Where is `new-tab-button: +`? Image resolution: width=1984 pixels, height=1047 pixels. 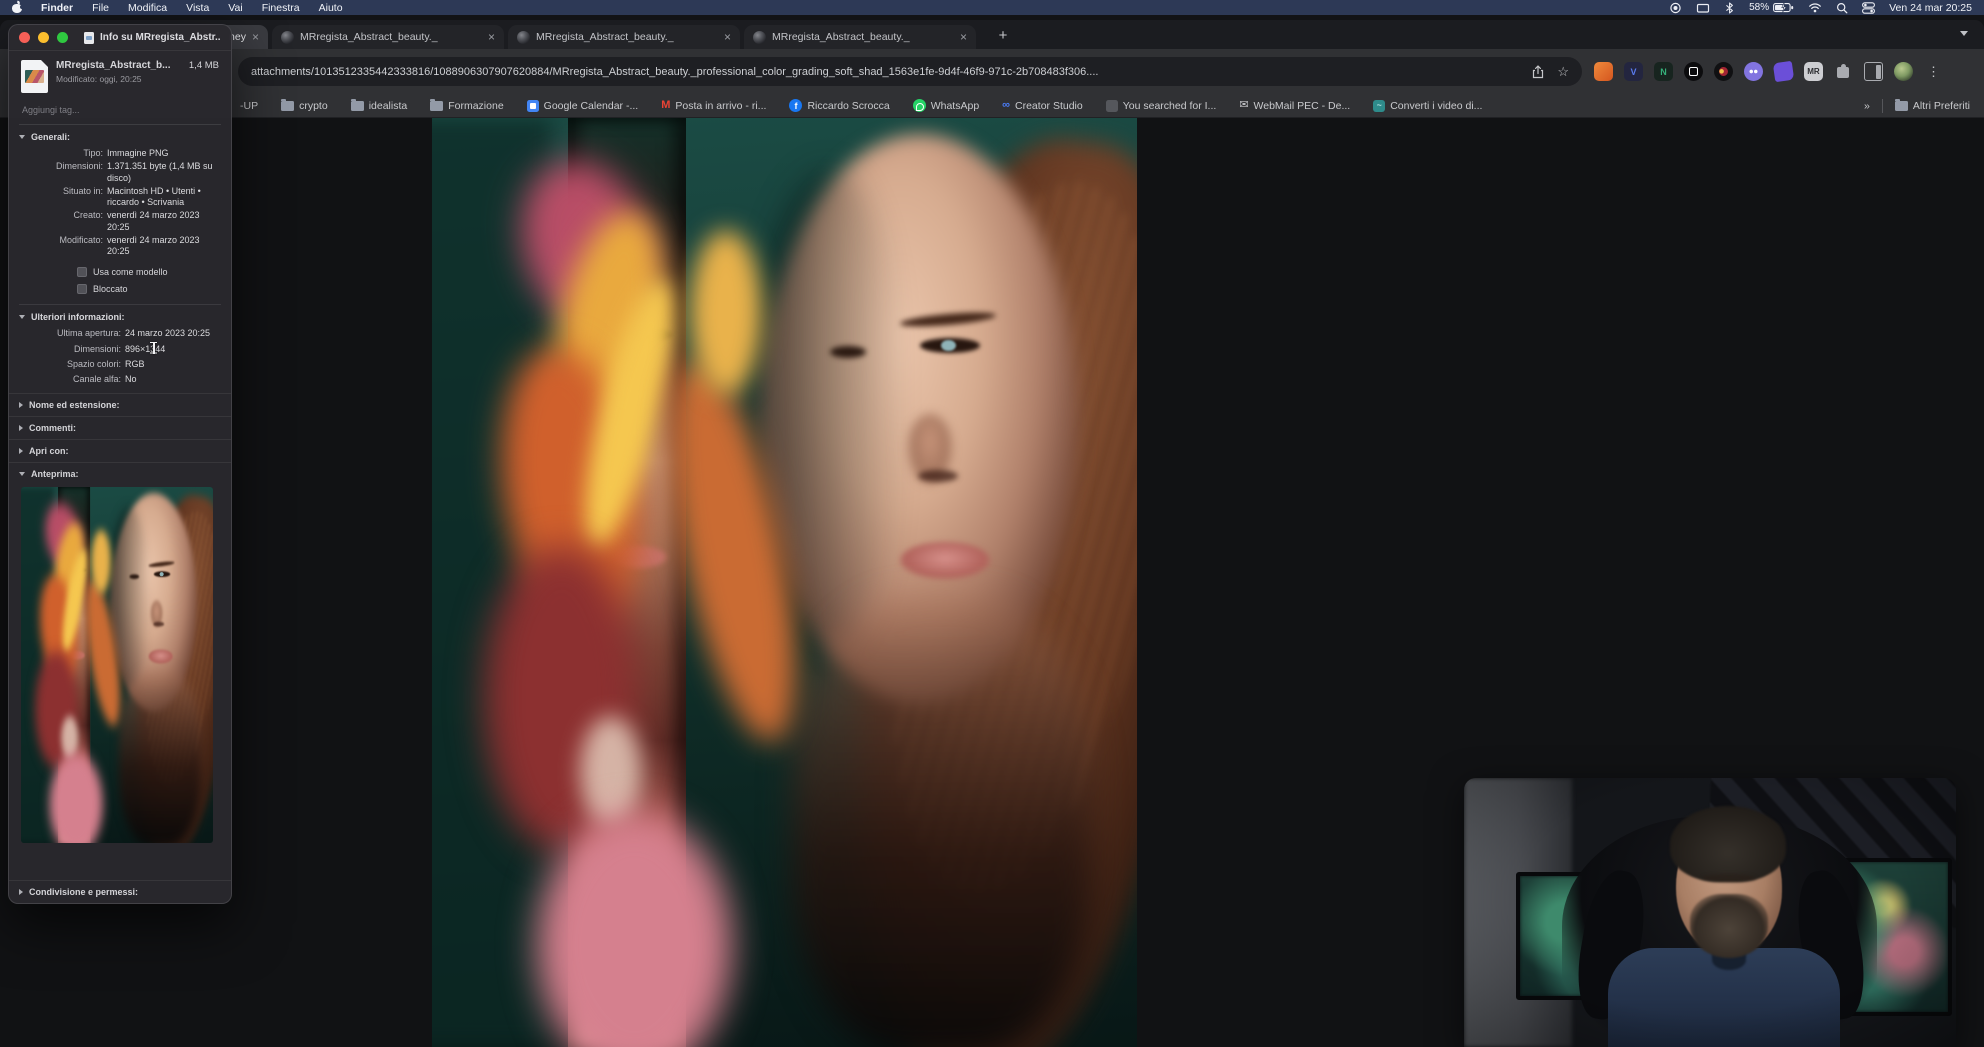
new-tab-button: + is located at coordinates (1003, 35).